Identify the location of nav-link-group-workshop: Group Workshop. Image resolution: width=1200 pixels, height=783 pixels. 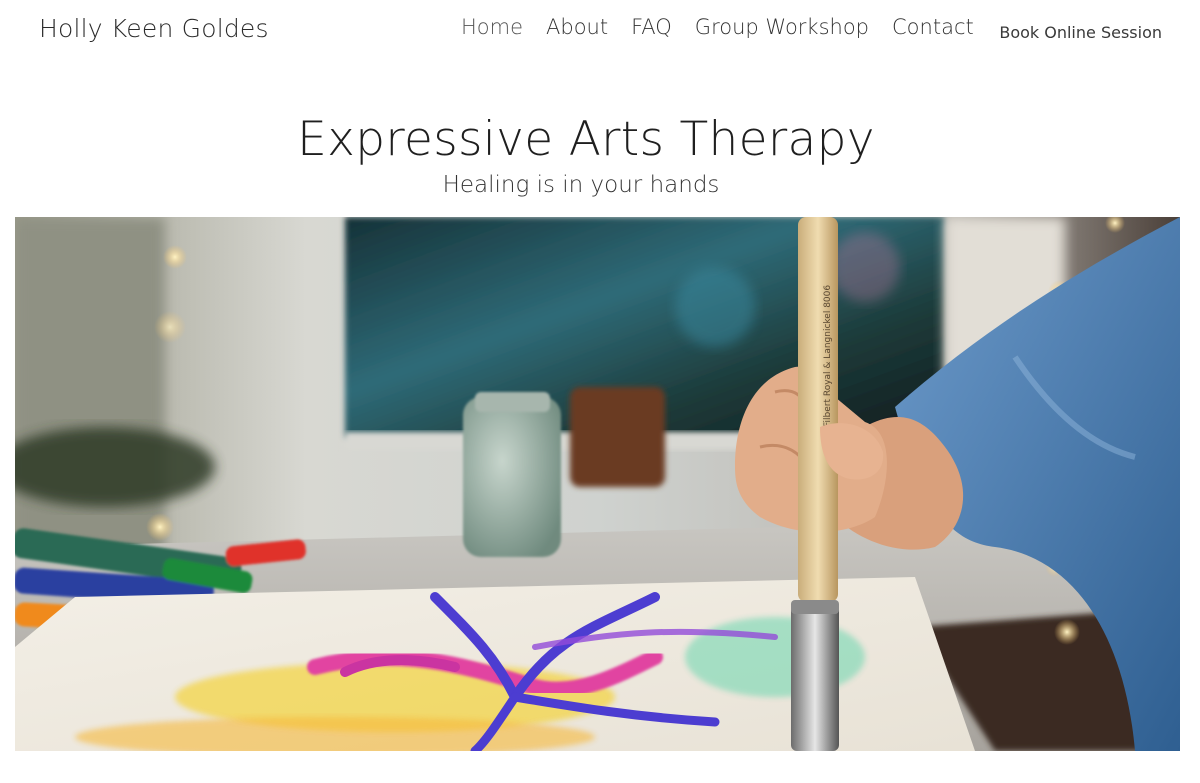
(782, 27).